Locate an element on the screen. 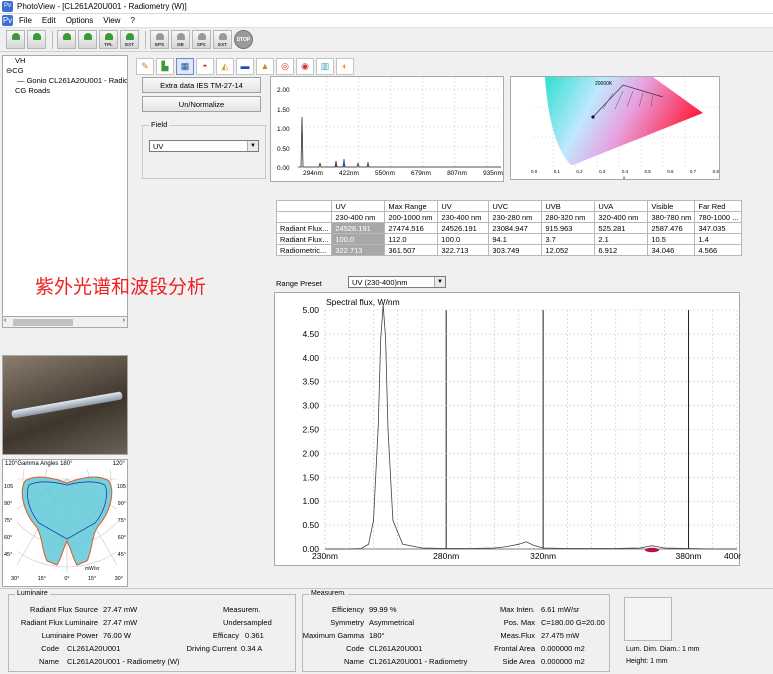 This screenshot has width=773, height=674. mini-y-ticks: 2.00 1.50 1.00 0.50 0.00 is located at coordinates (283, 129).